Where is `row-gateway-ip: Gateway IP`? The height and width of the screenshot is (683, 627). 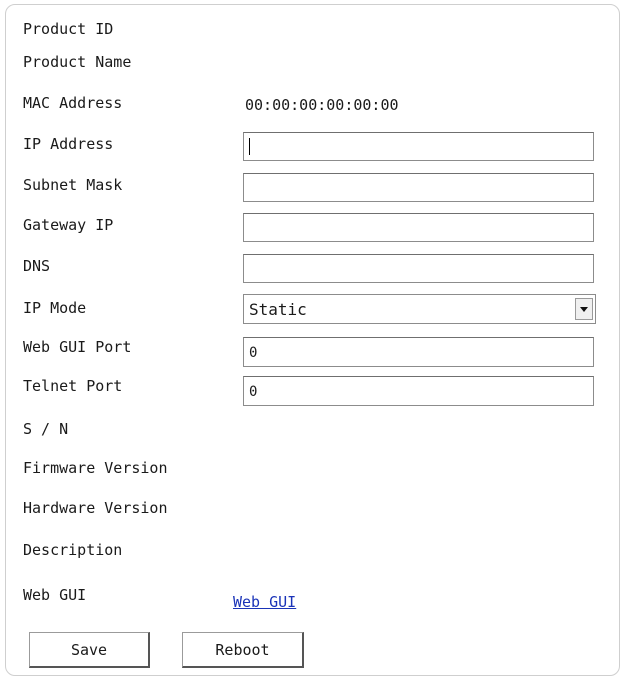
row-gateway-ip: Gateway IP is located at coordinates (313, 227).